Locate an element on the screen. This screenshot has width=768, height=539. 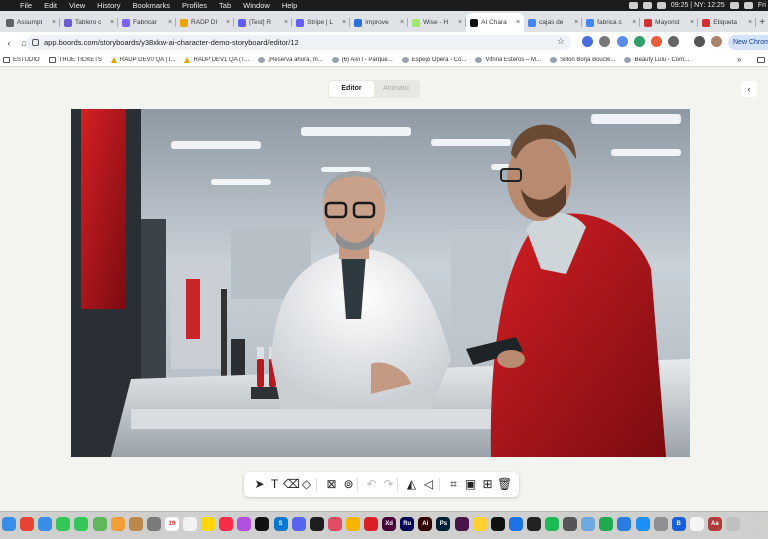
screenshot-extension-icon is located at coordinates (604, 41).